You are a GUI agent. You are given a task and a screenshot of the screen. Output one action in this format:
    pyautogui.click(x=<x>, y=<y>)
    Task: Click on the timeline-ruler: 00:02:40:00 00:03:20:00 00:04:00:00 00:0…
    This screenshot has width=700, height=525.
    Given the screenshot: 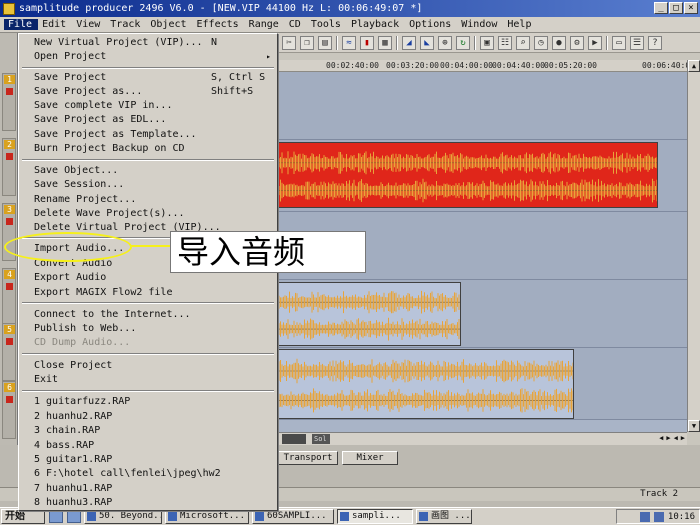 What is the action you would take?
    pyautogui.click(x=489, y=66)
    